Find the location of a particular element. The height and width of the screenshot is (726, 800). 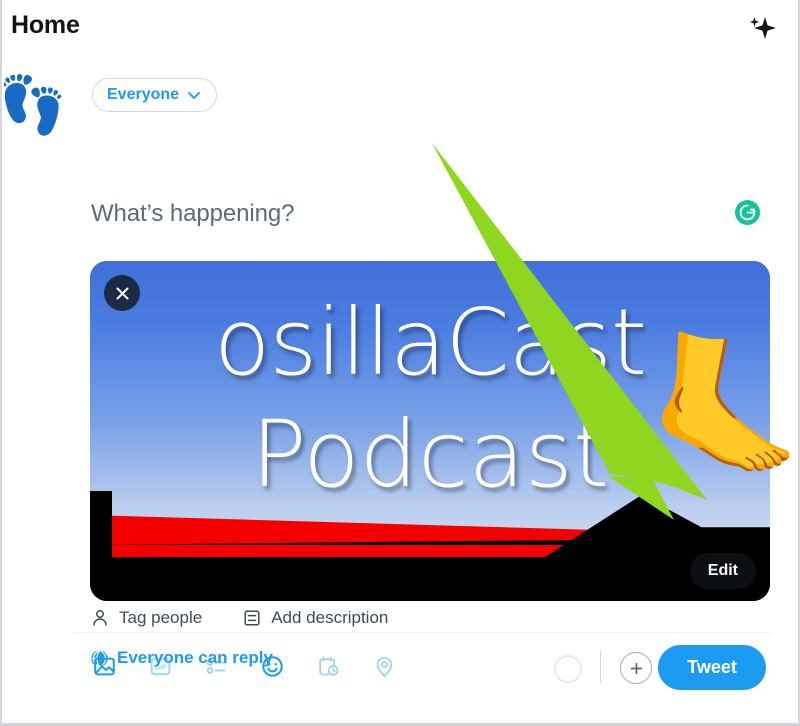

composer-tool-icons: GIF is located at coordinates (244, 666).